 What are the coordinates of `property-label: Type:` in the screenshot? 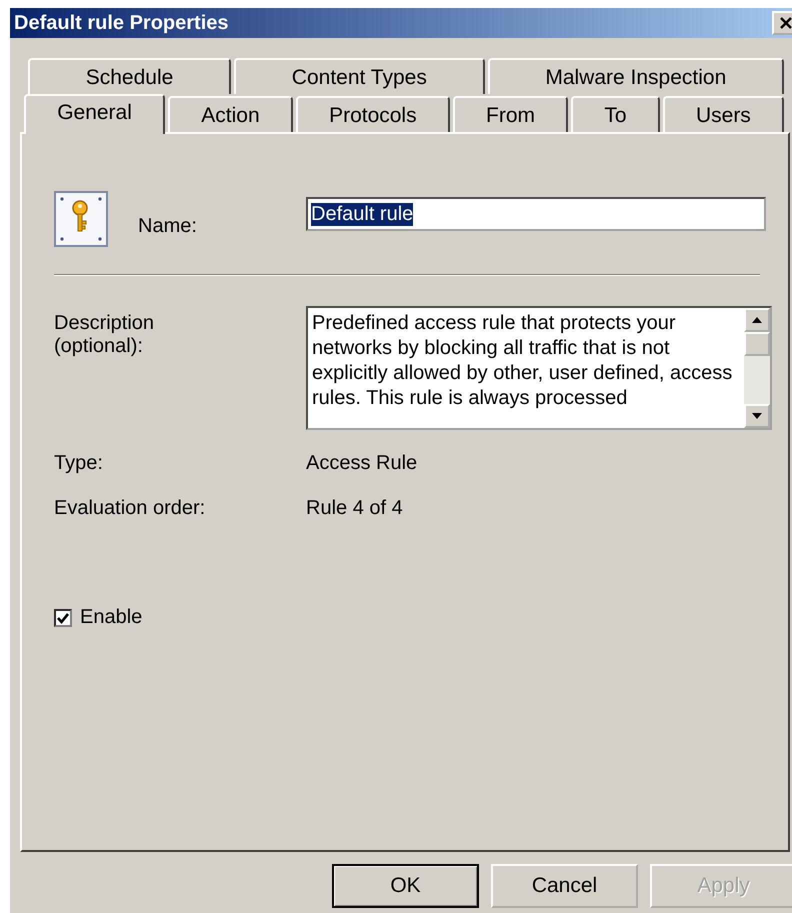 It's located at (79, 463).